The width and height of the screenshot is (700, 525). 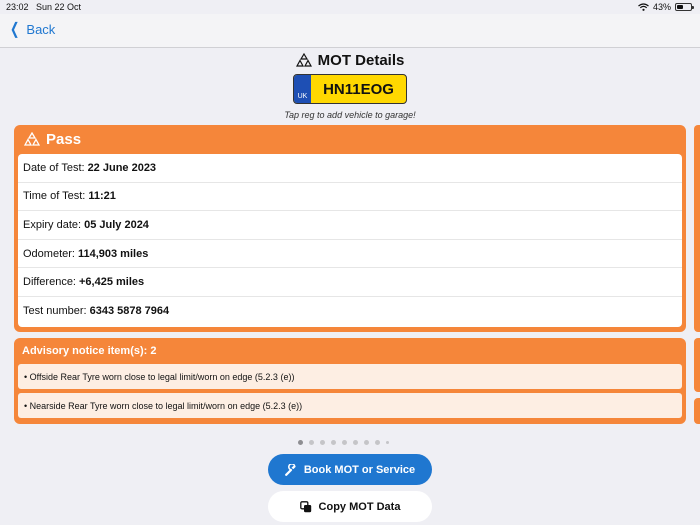 I want to click on advisory-header: Advisory notice item(s): 2, so click(x=89, y=351).